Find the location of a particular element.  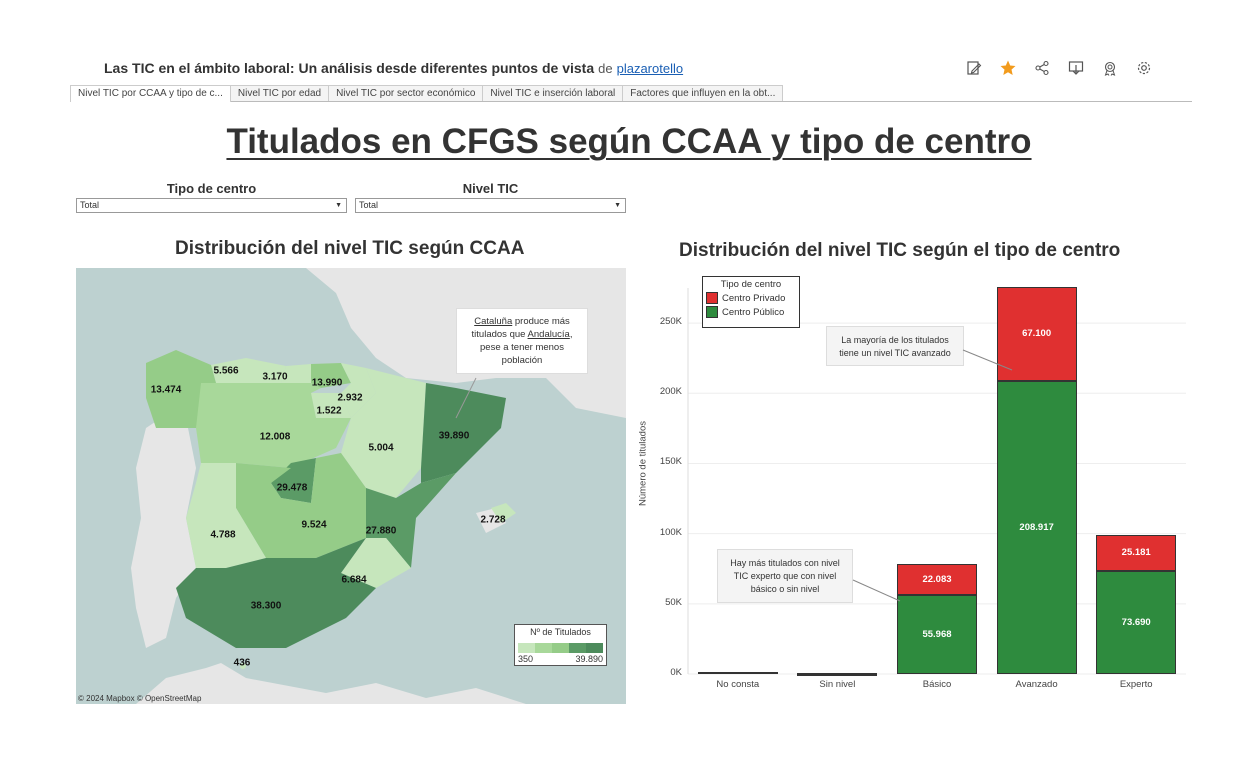

annotation-text: titulados que is located at coordinates (499, 334).